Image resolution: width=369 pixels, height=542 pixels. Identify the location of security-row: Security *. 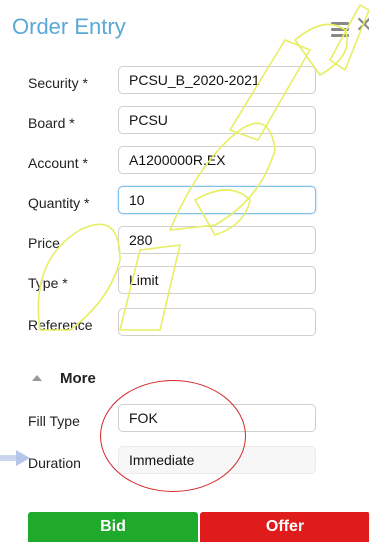
(184, 84).